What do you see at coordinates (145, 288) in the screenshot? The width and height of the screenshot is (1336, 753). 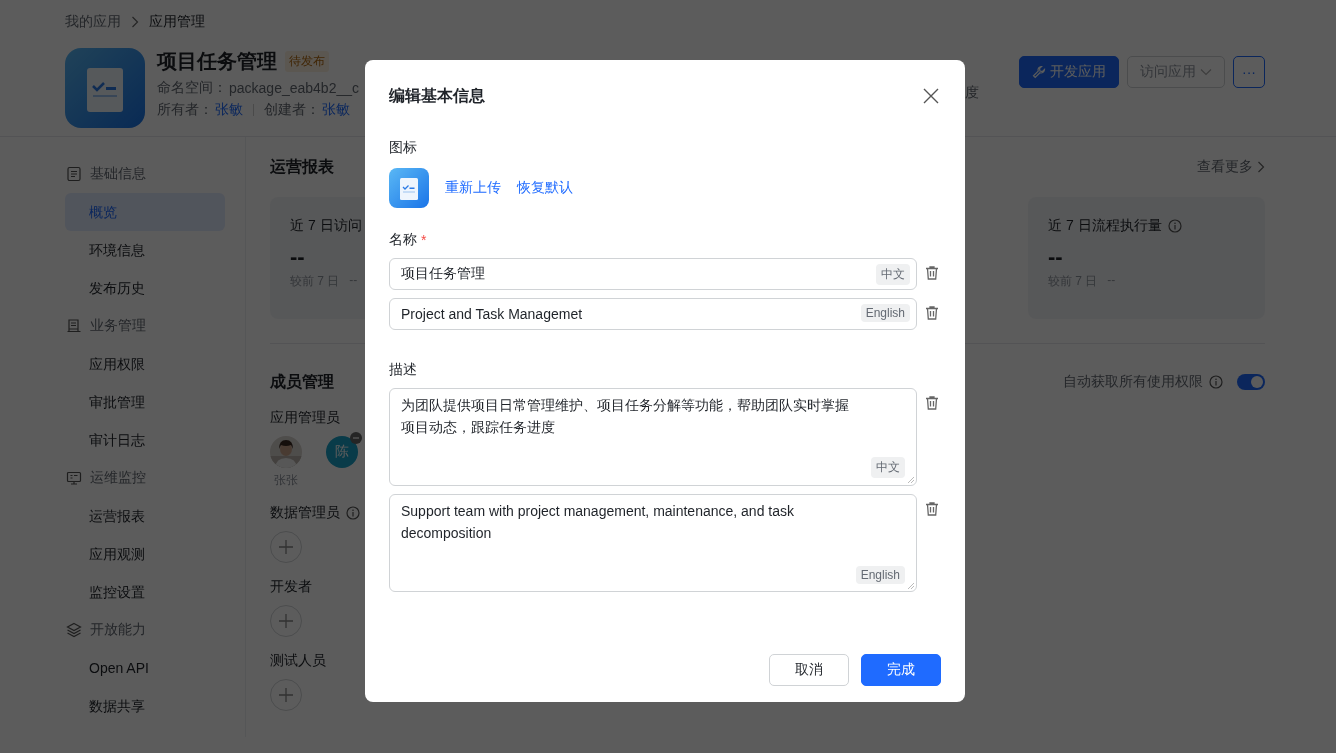 I see `sidebar-item: 发布历史` at bounding box center [145, 288].